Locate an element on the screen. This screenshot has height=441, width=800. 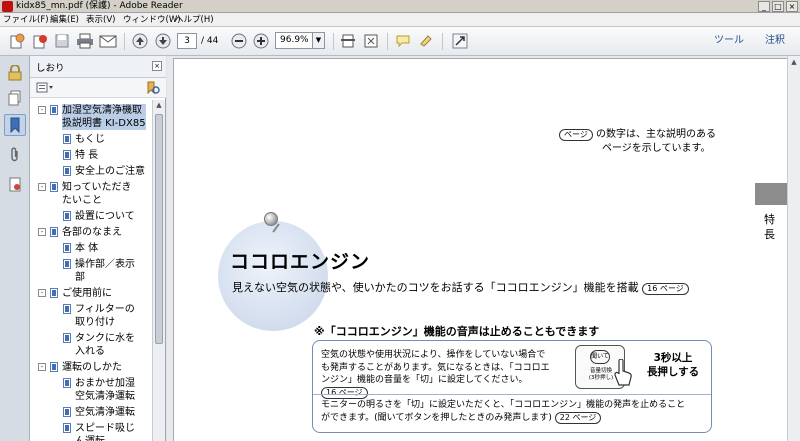
page-number-input: 3 is located at coordinates (187, 41).